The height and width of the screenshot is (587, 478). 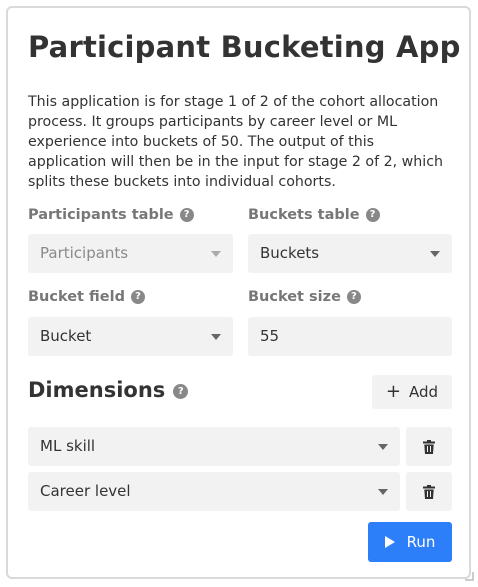 I want to click on bucket-field-label: Bucket field ?, so click(x=86, y=297).